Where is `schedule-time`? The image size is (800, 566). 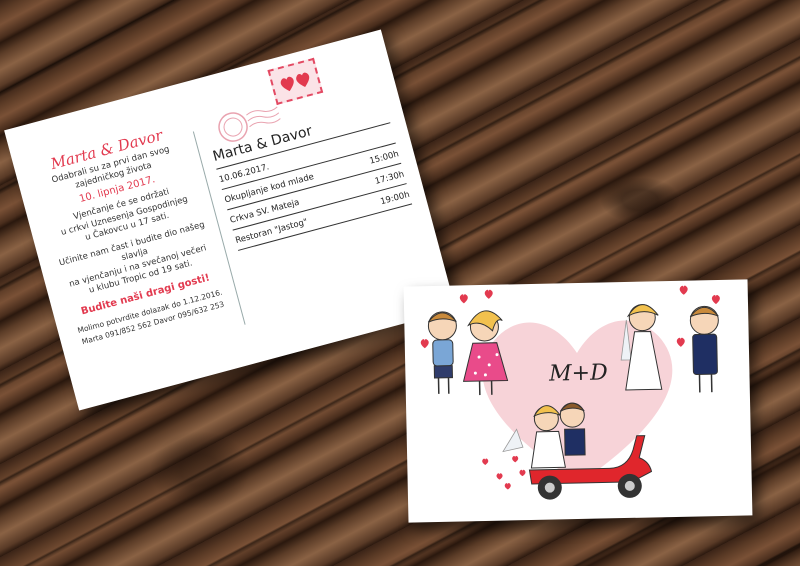
schedule-time is located at coordinates (393, 134).